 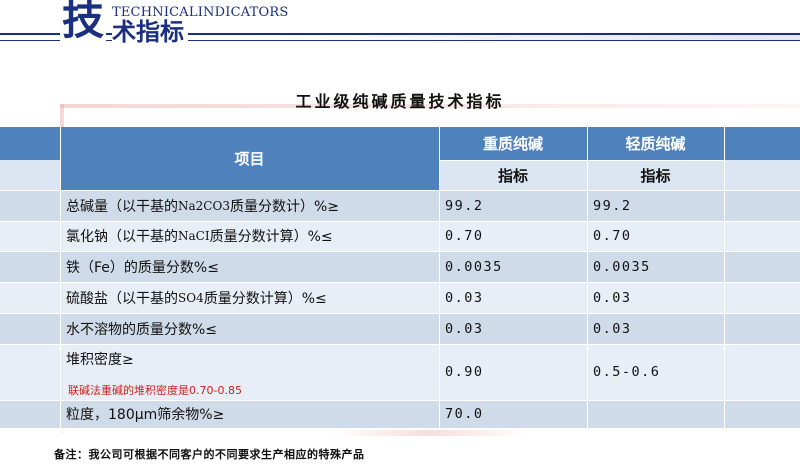 What do you see at coordinates (284, 206) in the screenshot?
I see `row-0-item-suffix: 质量分数计）%≥` at bounding box center [284, 206].